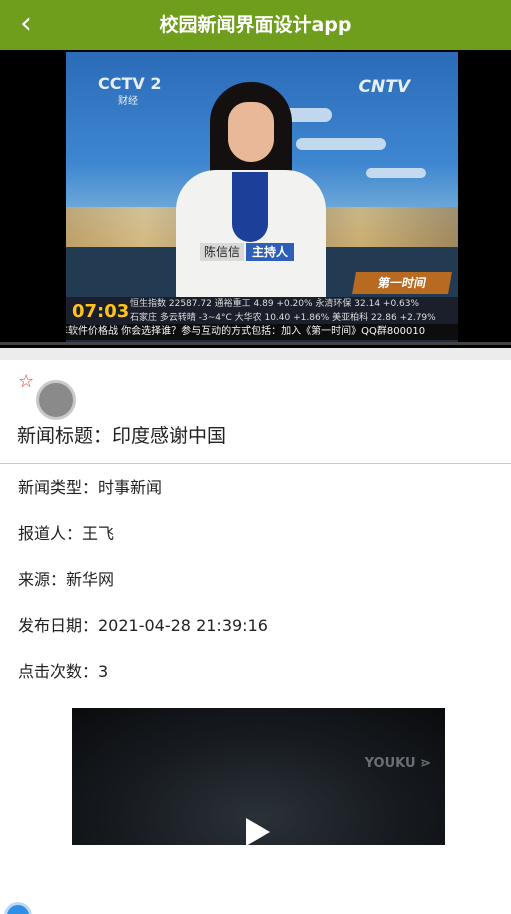 This screenshot has width=511, height=914. What do you see at coordinates (122, 436) in the screenshot?
I see `news-title: 新闻标题：印度感谢中国` at bounding box center [122, 436].